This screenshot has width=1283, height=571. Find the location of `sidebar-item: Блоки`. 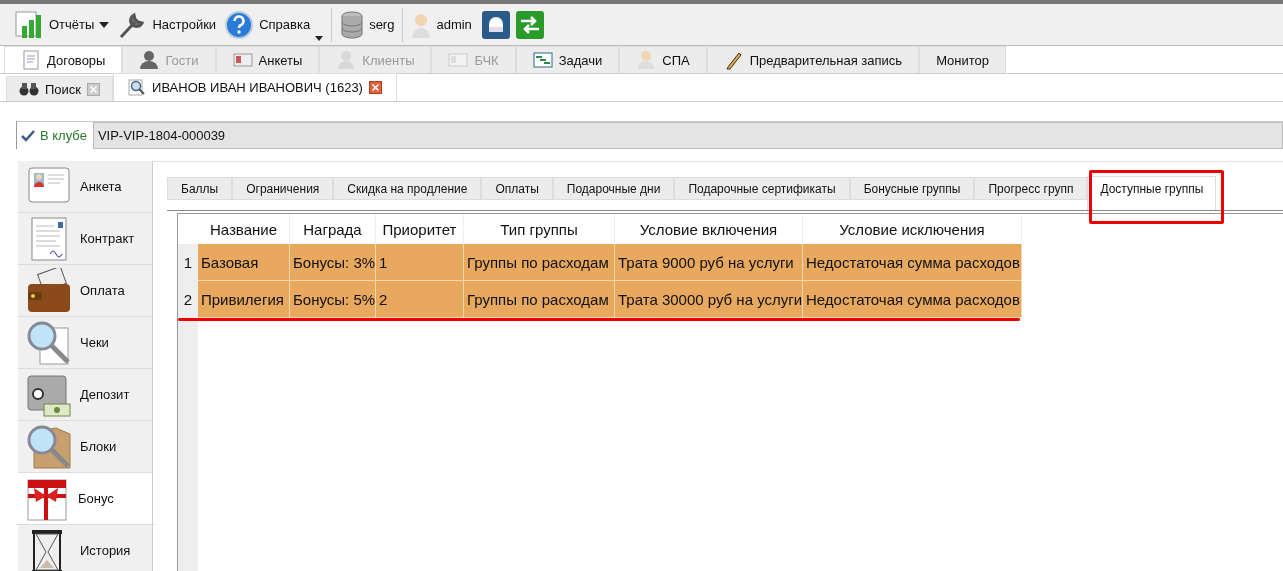

sidebar-item: Блоки is located at coordinates (85, 447).